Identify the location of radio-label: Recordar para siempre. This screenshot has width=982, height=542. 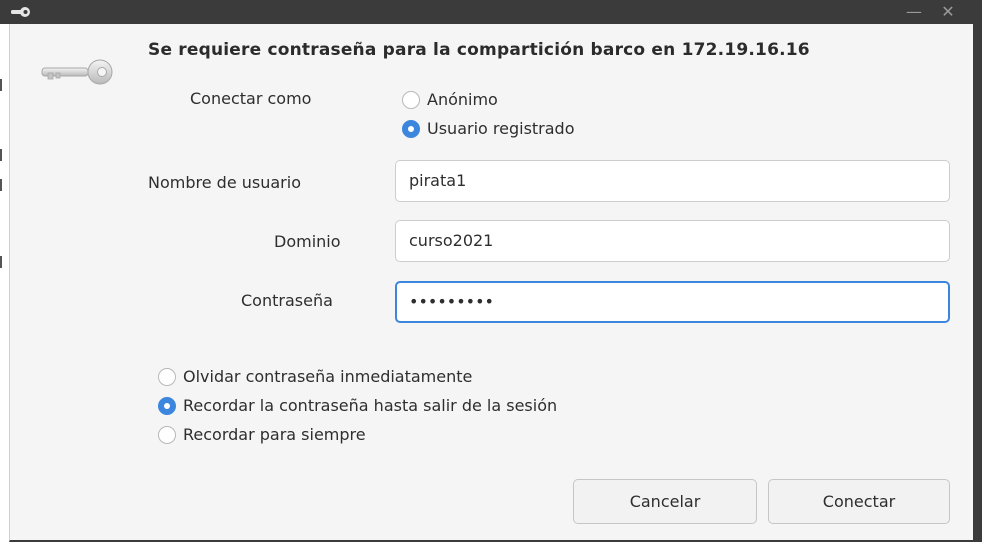
(274, 434).